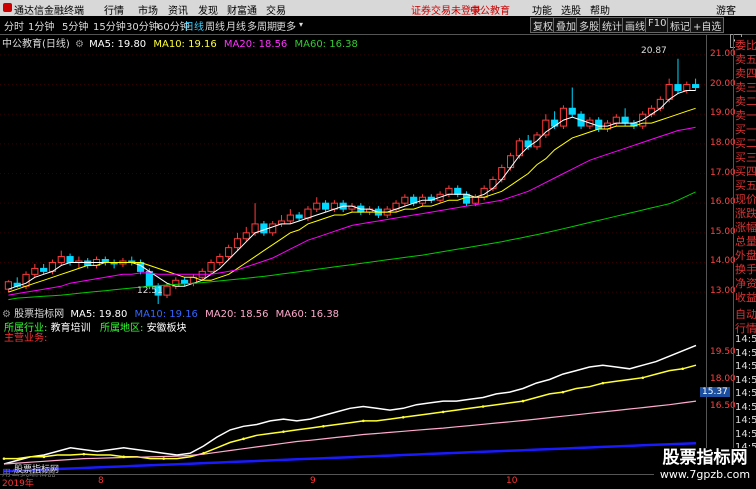 The height and width of the screenshot is (489, 756). I want to click on tab-period-more: 更多, so click(286, 25).